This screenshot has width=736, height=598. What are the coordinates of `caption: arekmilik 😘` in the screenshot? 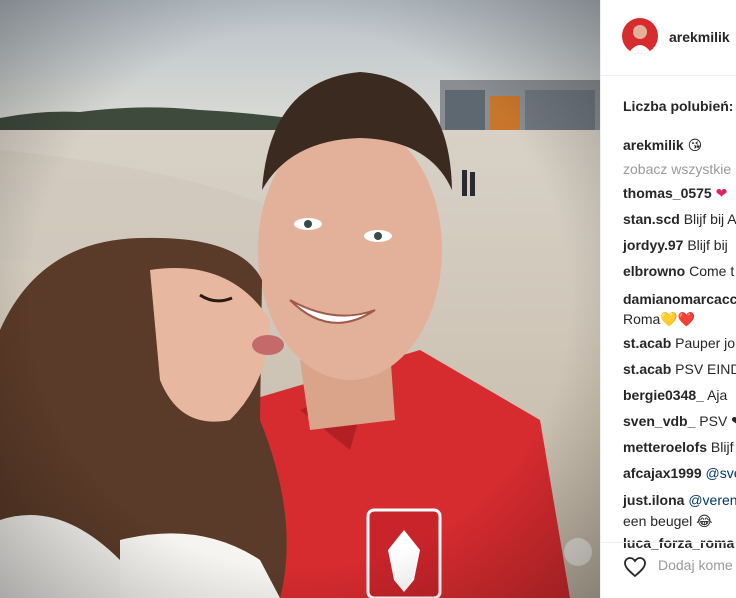 It's located at (679, 145).